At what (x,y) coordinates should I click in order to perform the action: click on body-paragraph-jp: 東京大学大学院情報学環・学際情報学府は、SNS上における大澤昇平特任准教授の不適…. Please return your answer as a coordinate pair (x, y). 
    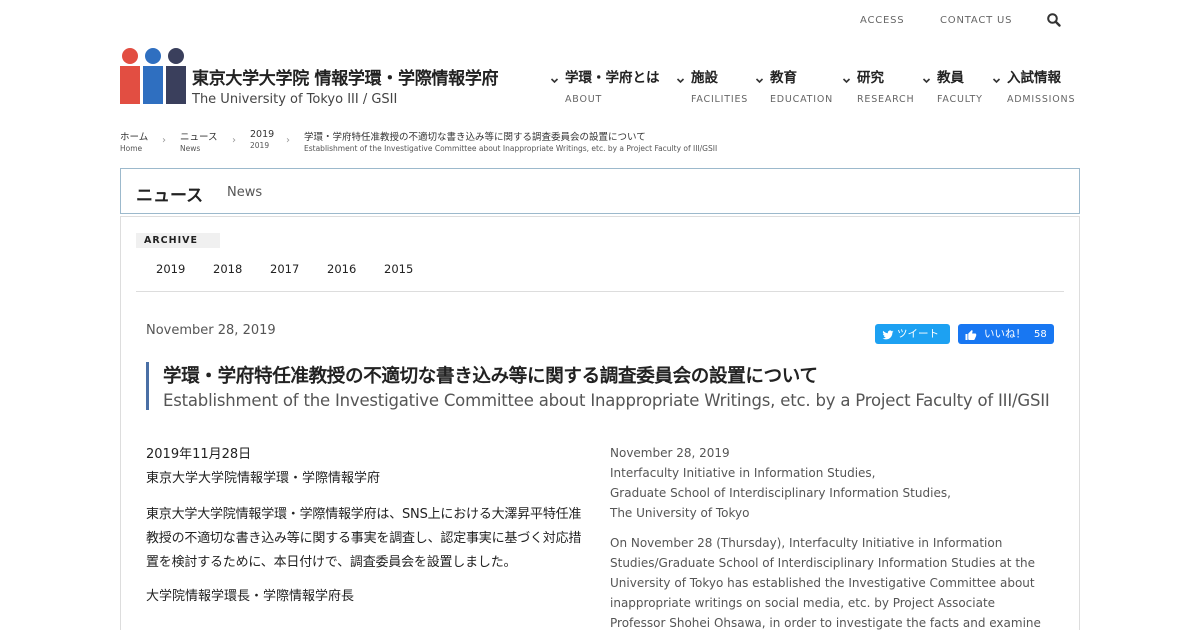
    Looking at the image, I should click on (364, 538).